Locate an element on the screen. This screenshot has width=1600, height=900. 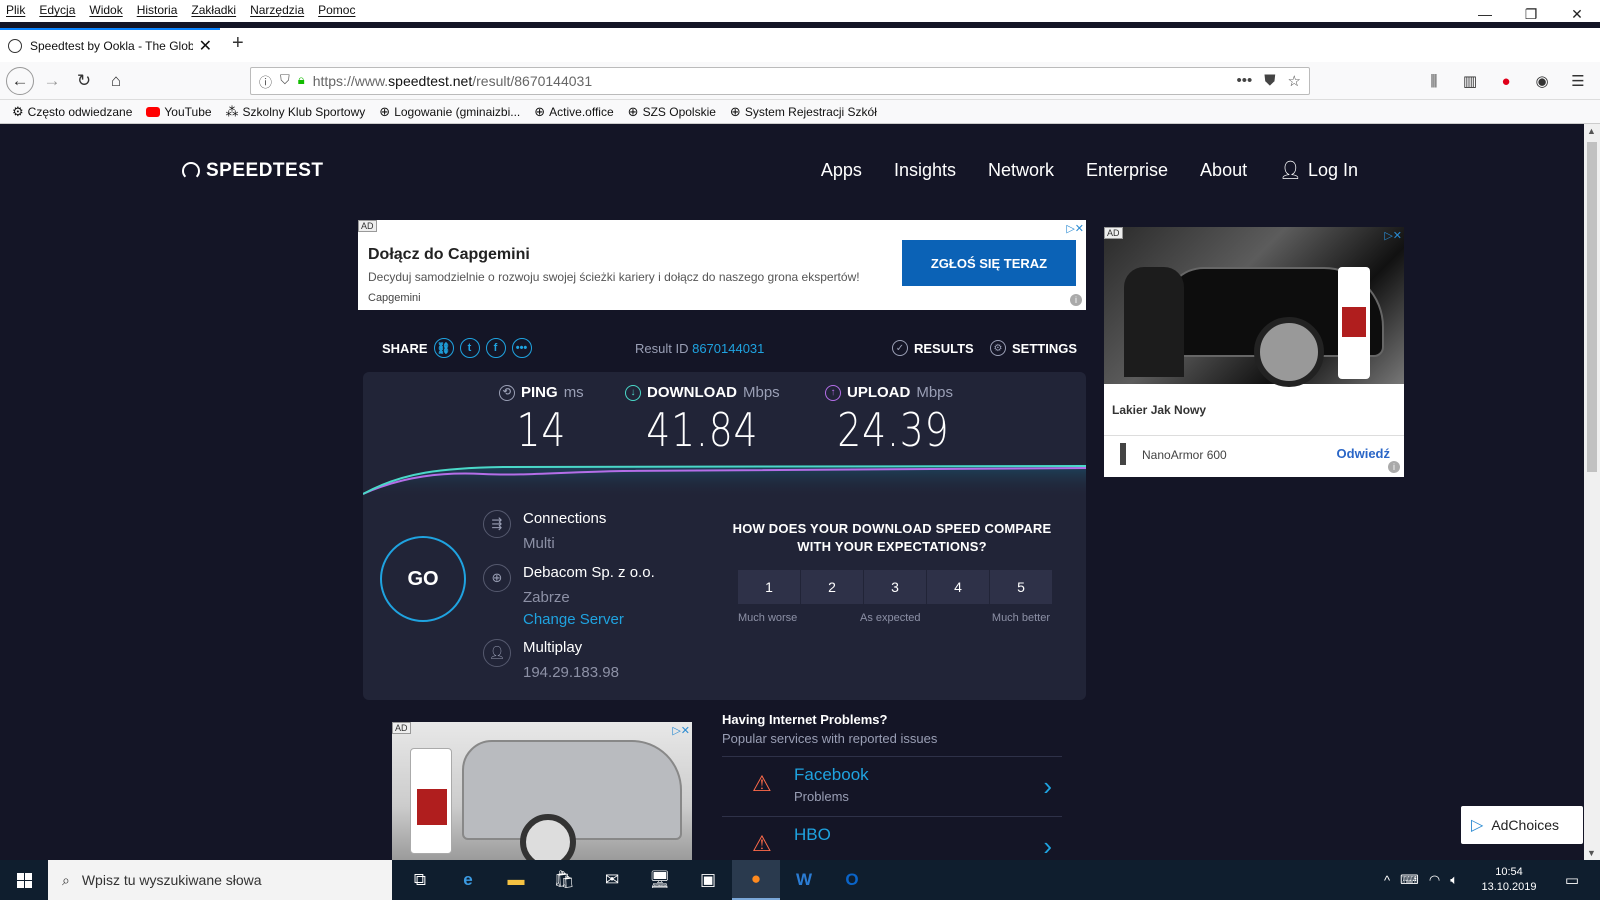
bookmark-system-rejestracji: ⊕ System Rejestracji Szkół is located at coordinates (803, 112).